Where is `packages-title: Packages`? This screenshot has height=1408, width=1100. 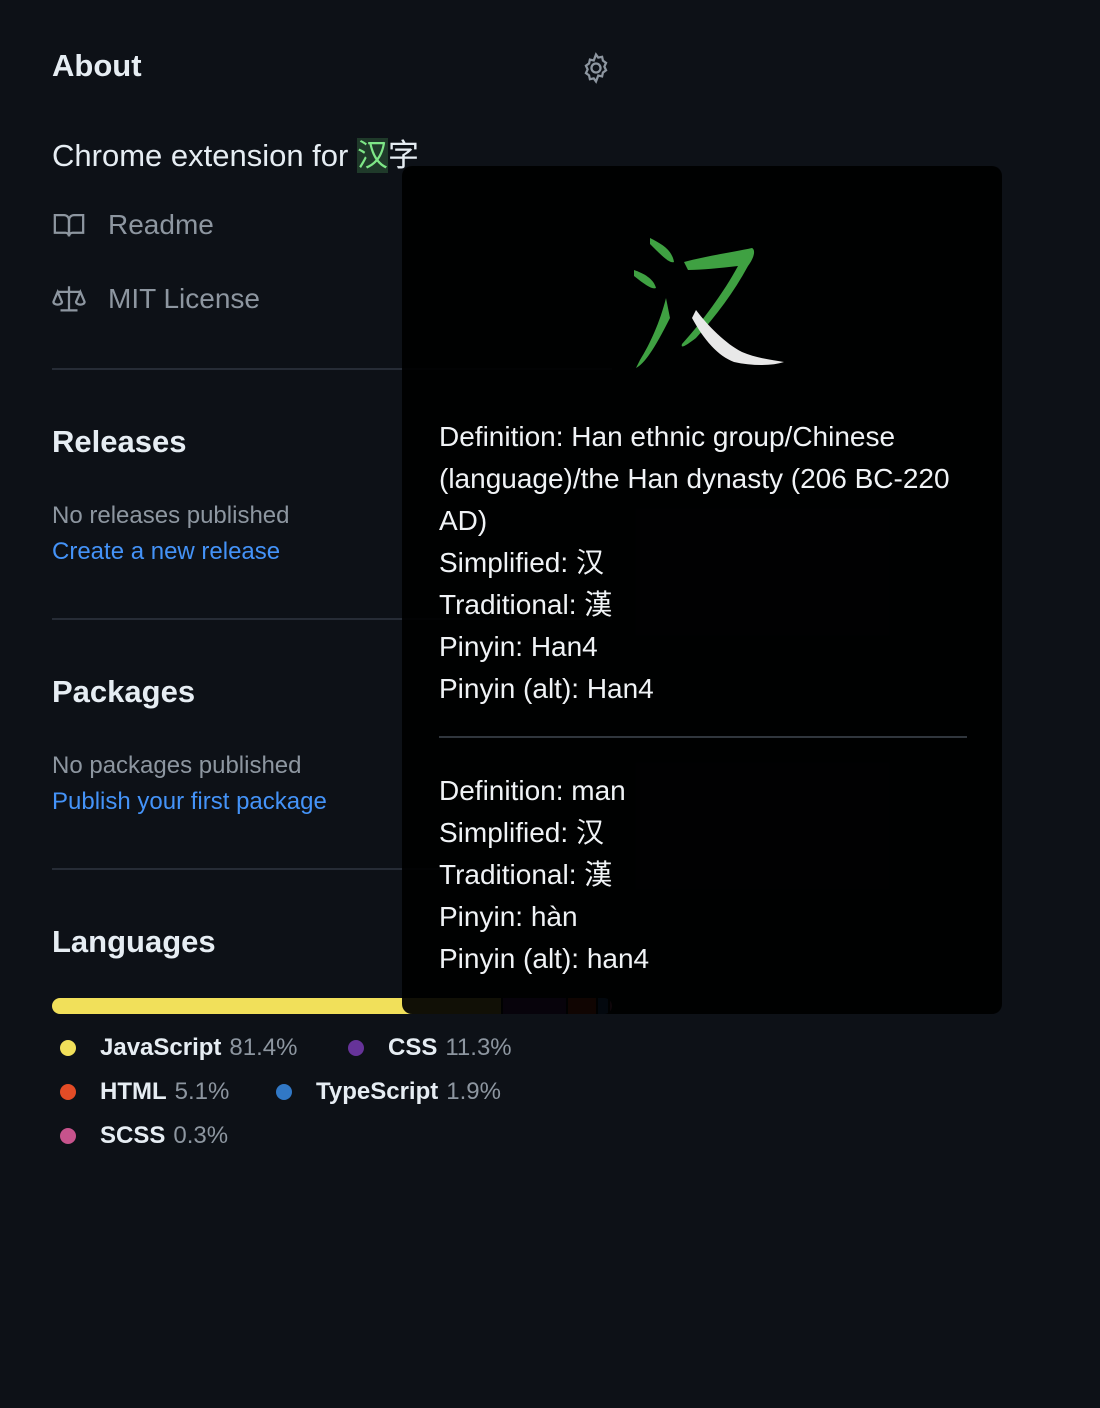
packages-title: Packages is located at coordinates (123, 692).